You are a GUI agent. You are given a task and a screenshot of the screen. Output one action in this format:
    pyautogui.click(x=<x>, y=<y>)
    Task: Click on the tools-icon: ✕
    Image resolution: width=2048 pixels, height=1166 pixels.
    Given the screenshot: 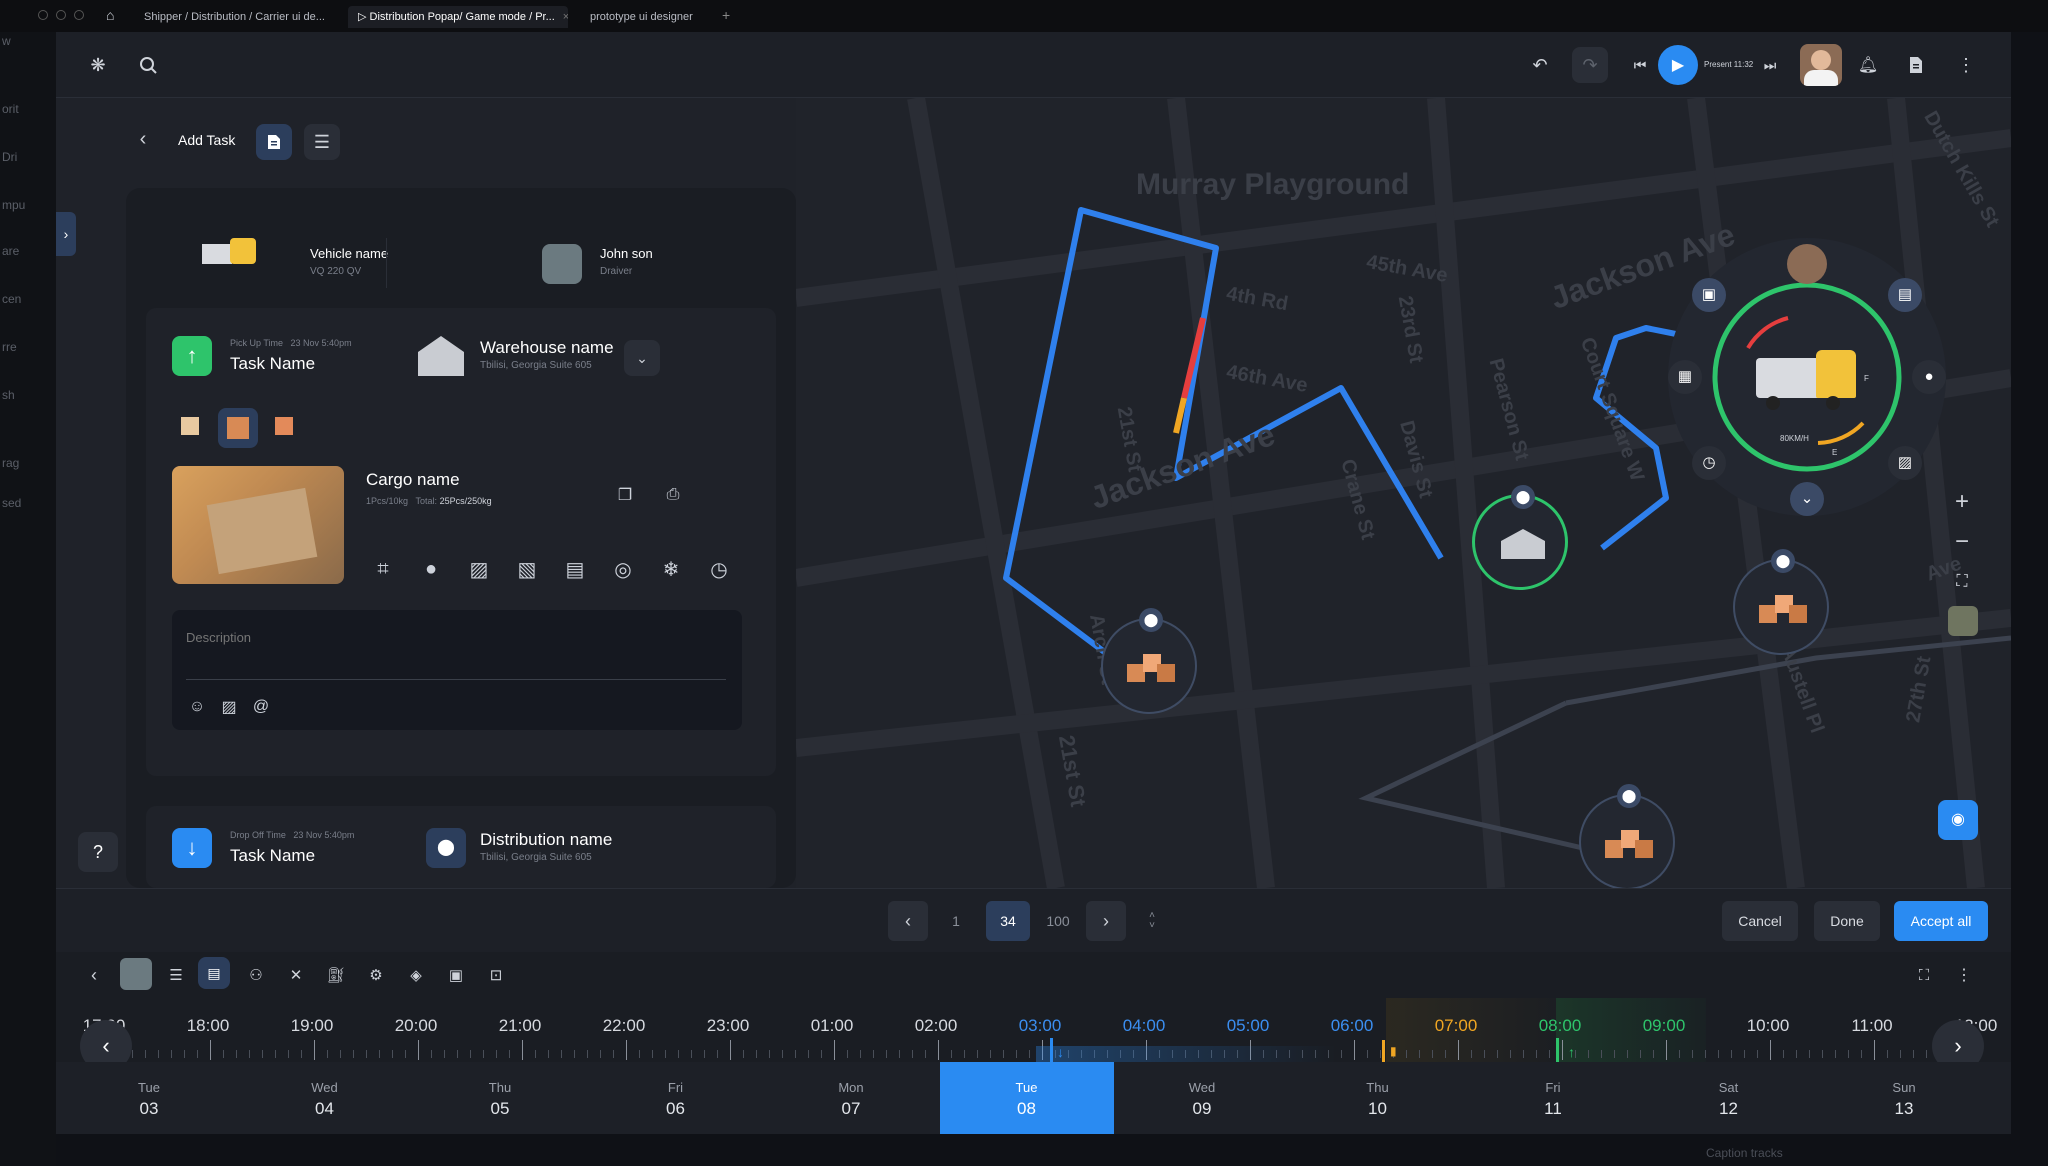 What is the action you would take?
    pyautogui.click(x=296, y=975)
    